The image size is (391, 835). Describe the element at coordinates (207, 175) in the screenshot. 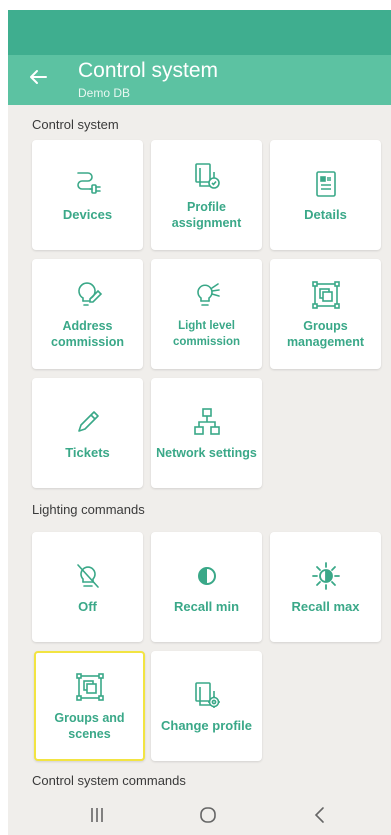

I see `profile-stack-icon` at that location.